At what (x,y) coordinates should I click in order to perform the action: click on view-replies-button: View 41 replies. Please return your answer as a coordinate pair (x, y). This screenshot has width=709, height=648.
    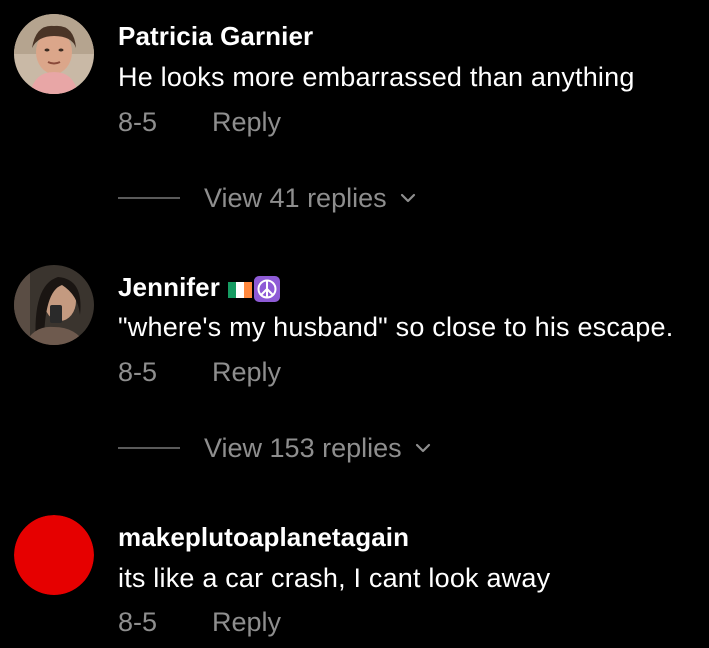
    Looking at the image, I should click on (267, 198).